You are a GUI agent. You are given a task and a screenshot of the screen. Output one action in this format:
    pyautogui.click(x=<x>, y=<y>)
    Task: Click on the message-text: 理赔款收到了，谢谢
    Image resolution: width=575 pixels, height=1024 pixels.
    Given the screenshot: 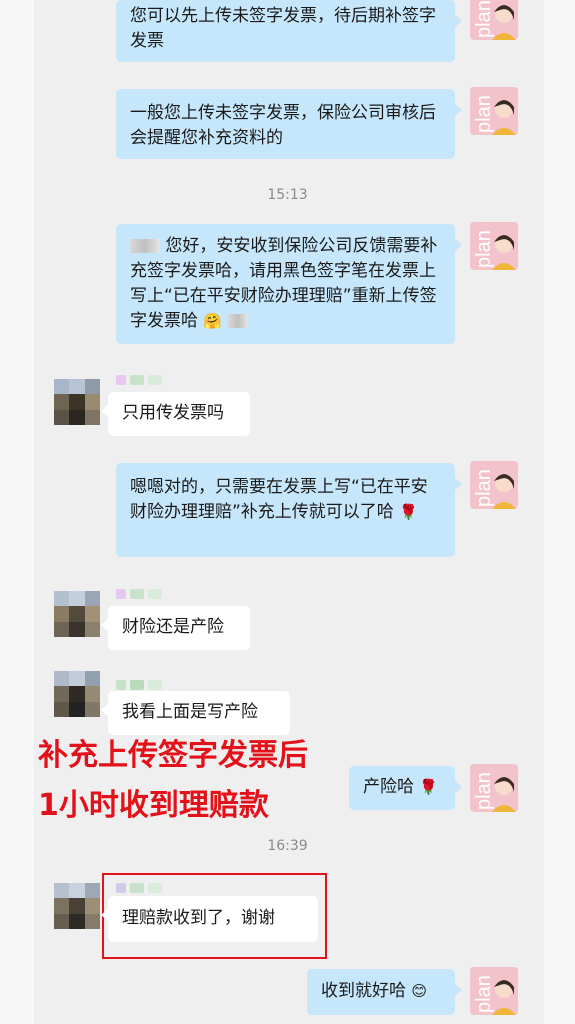 What is the action you would take?
    pyautogui.click(x=198, y=918)
    